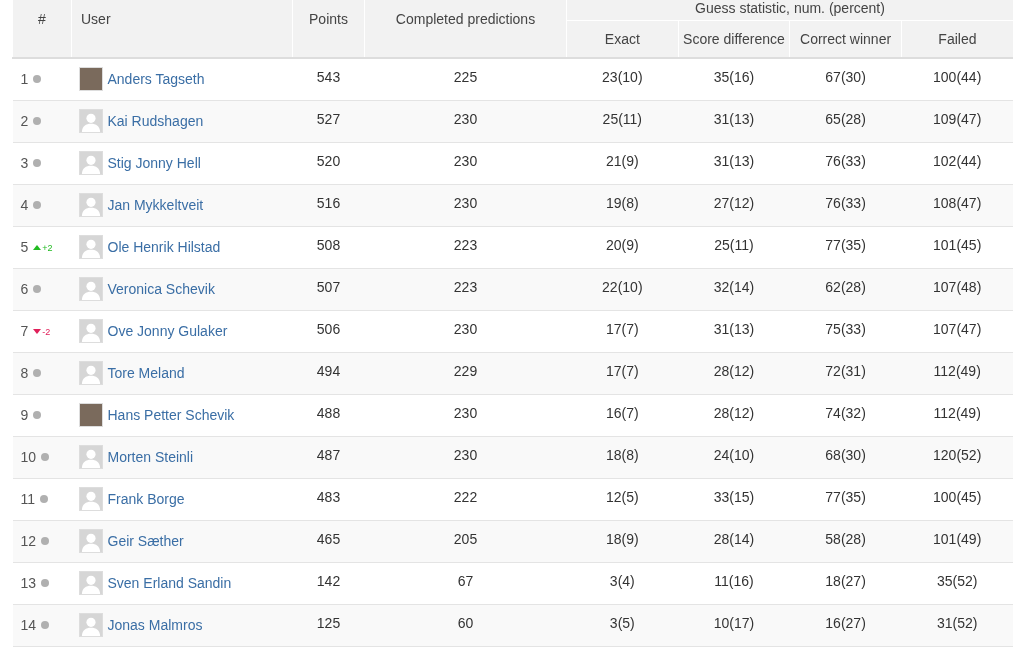 This screenshot has height=656, width=1024. Describe the element at coordinates (622, 623) in the screenshot. I see `table-cell: 3(5)` at that location.